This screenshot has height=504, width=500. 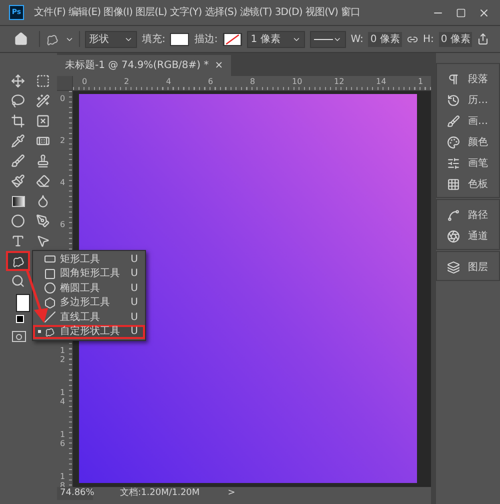 I want to click on flyout-item: 圆角矩形工具 U, so click(x=89, y=273).